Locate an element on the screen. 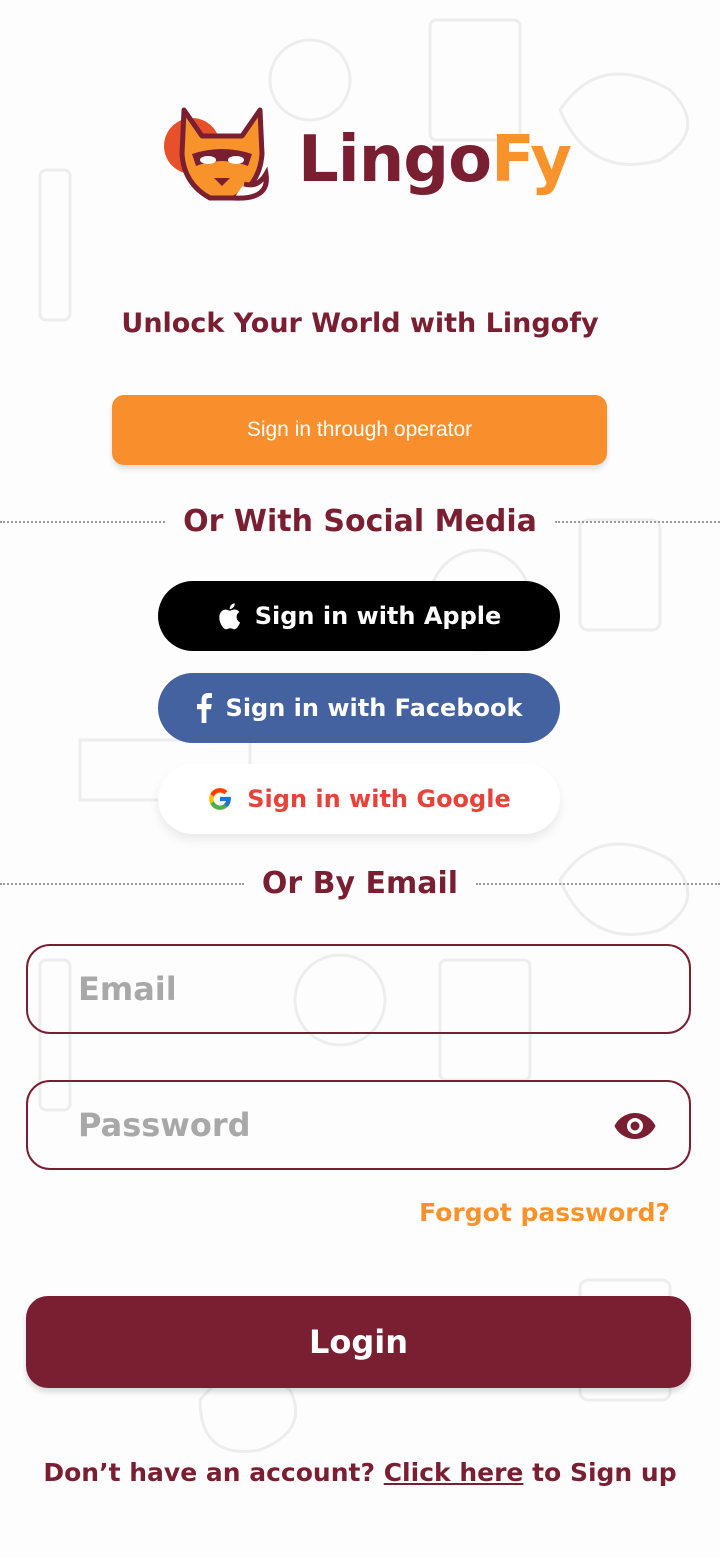  email-divider: Or By Email is located at coordinates (360, 883).